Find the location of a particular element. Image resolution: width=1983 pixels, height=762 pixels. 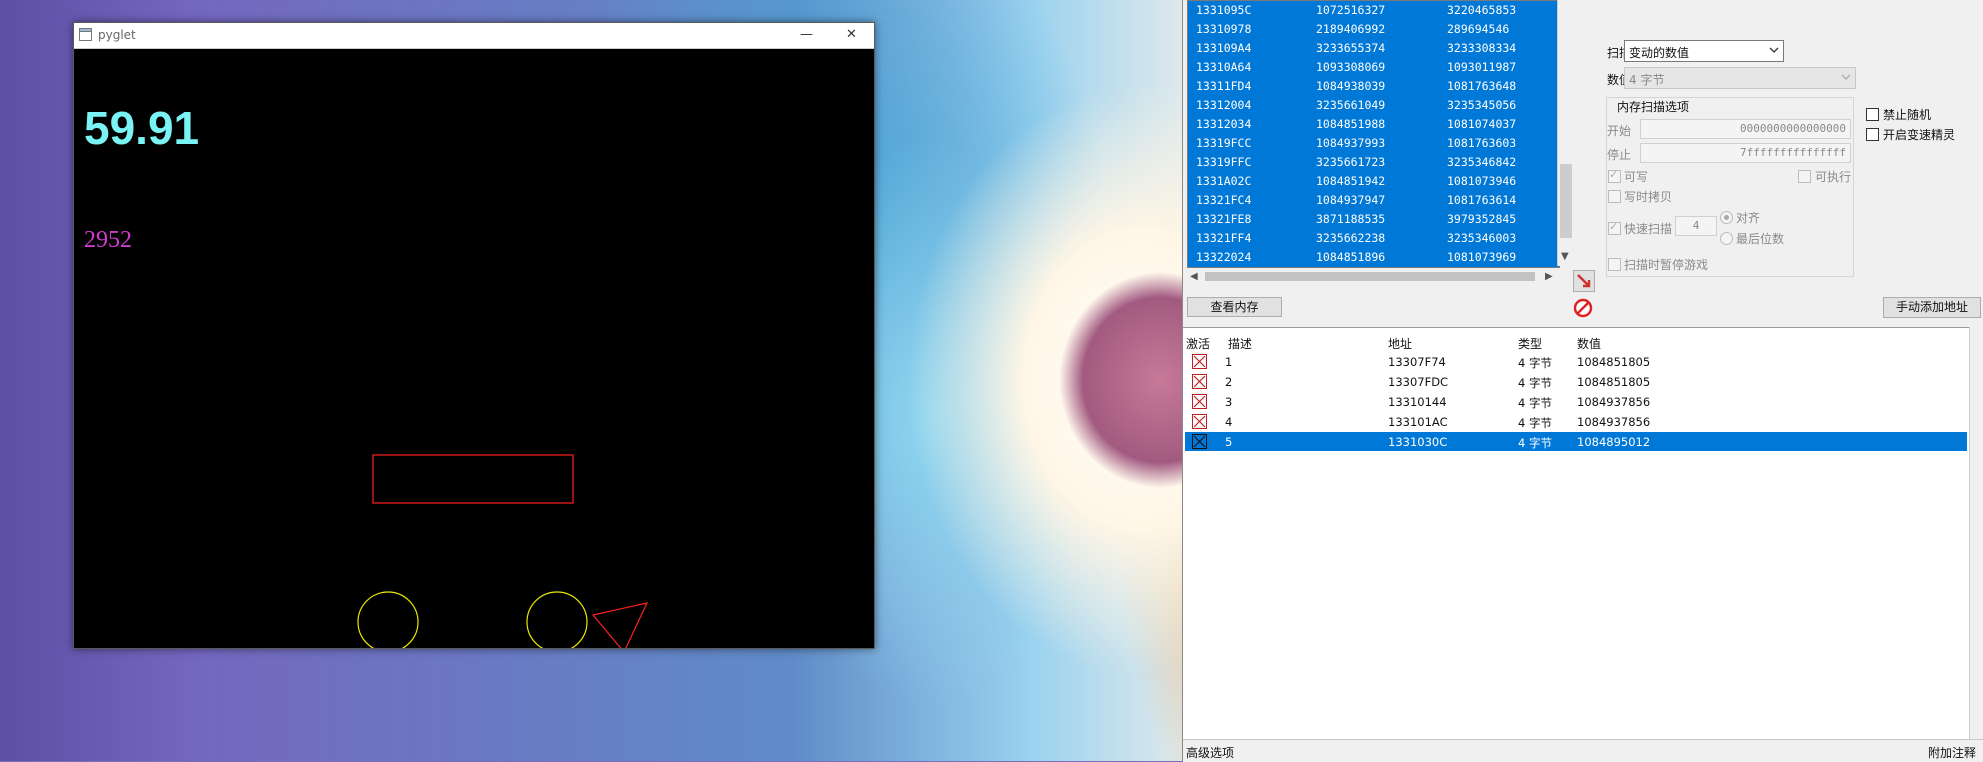

result-address: 13310978 is located at coordinates (1224, 29).